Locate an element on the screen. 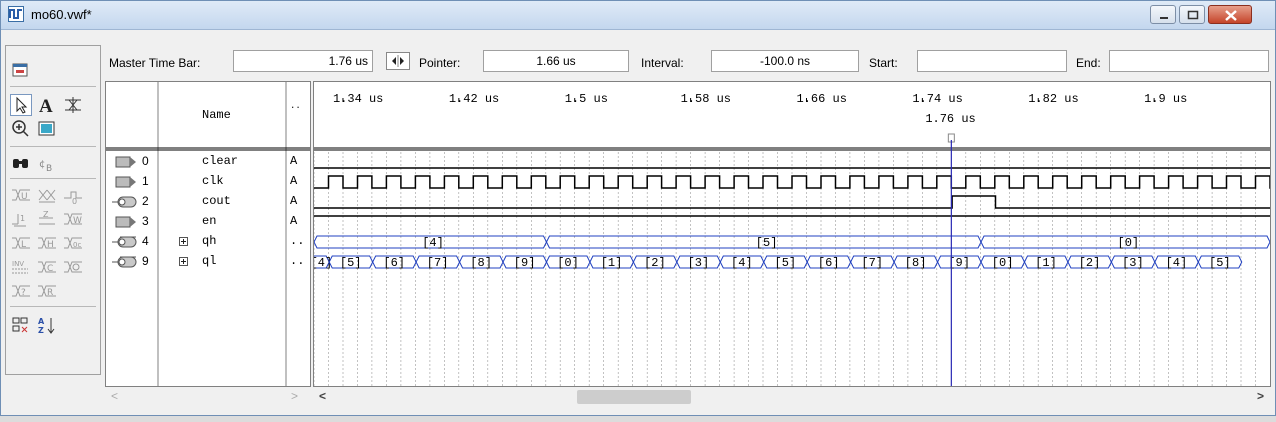  time-bar-stepper is located at coordinates (398, 61).